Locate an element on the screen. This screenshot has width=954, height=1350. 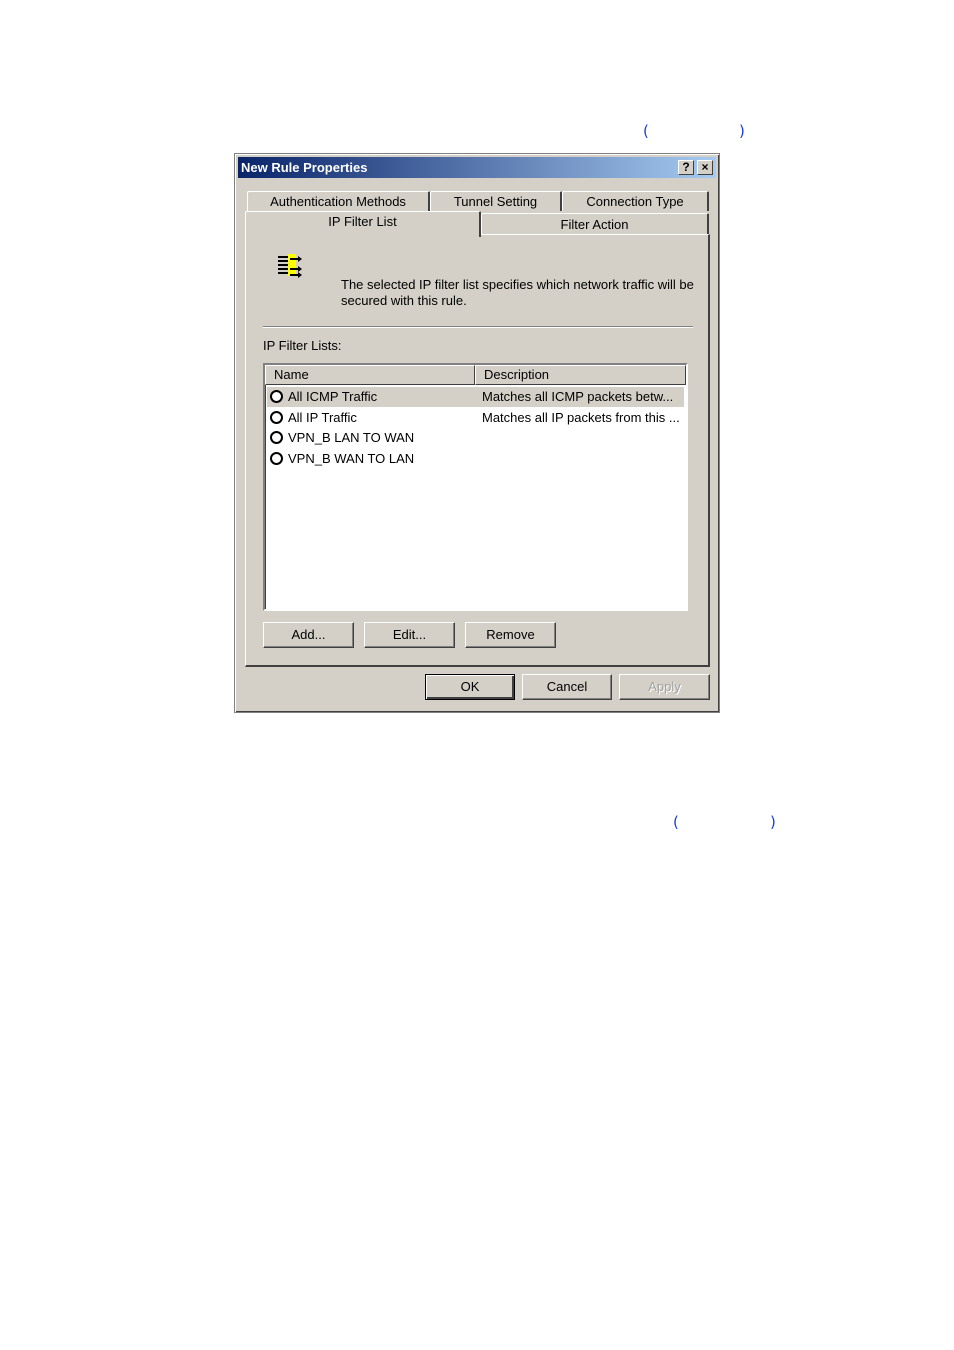
tab-label: Authentication Methods is located at coordinates (338, 201).